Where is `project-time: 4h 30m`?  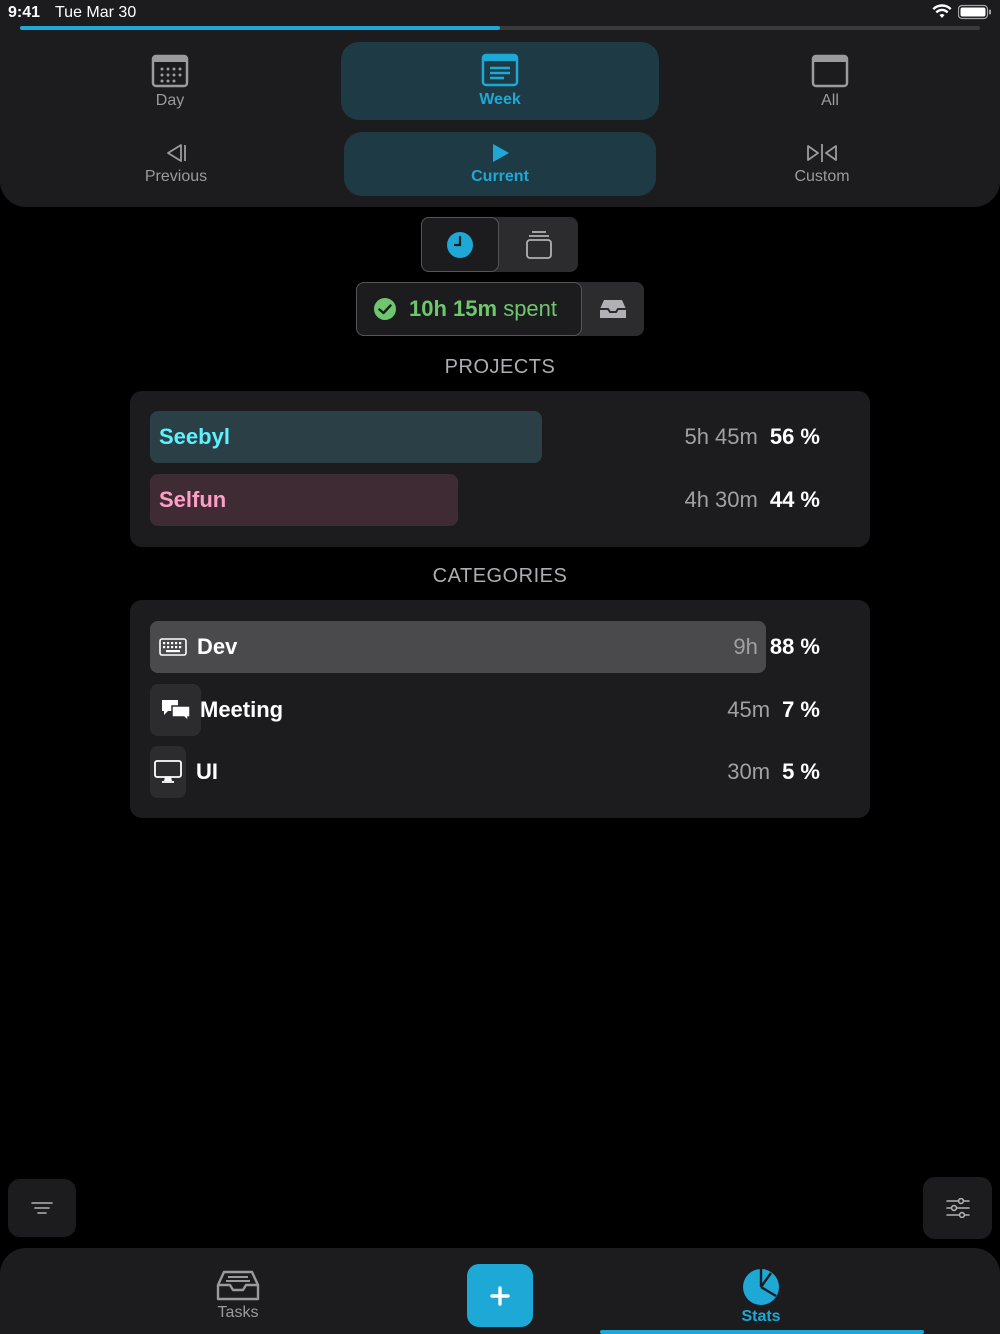 project-time: 4h 30m is located at coordinates (721, 499).